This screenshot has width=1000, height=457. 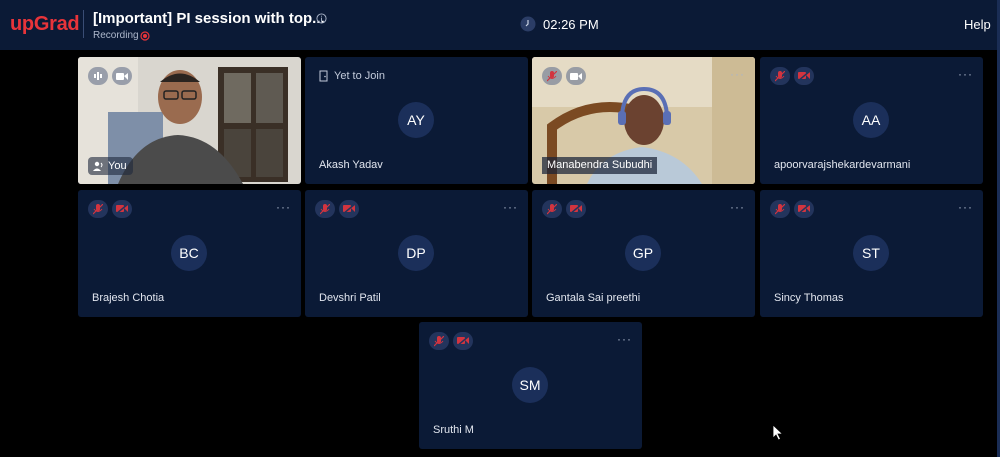 What do you see at coordinates (643, 120) in the screenshot?
I see `participant-tile: ··· Manabendra Subudhi` at bounding box center [643, 120].